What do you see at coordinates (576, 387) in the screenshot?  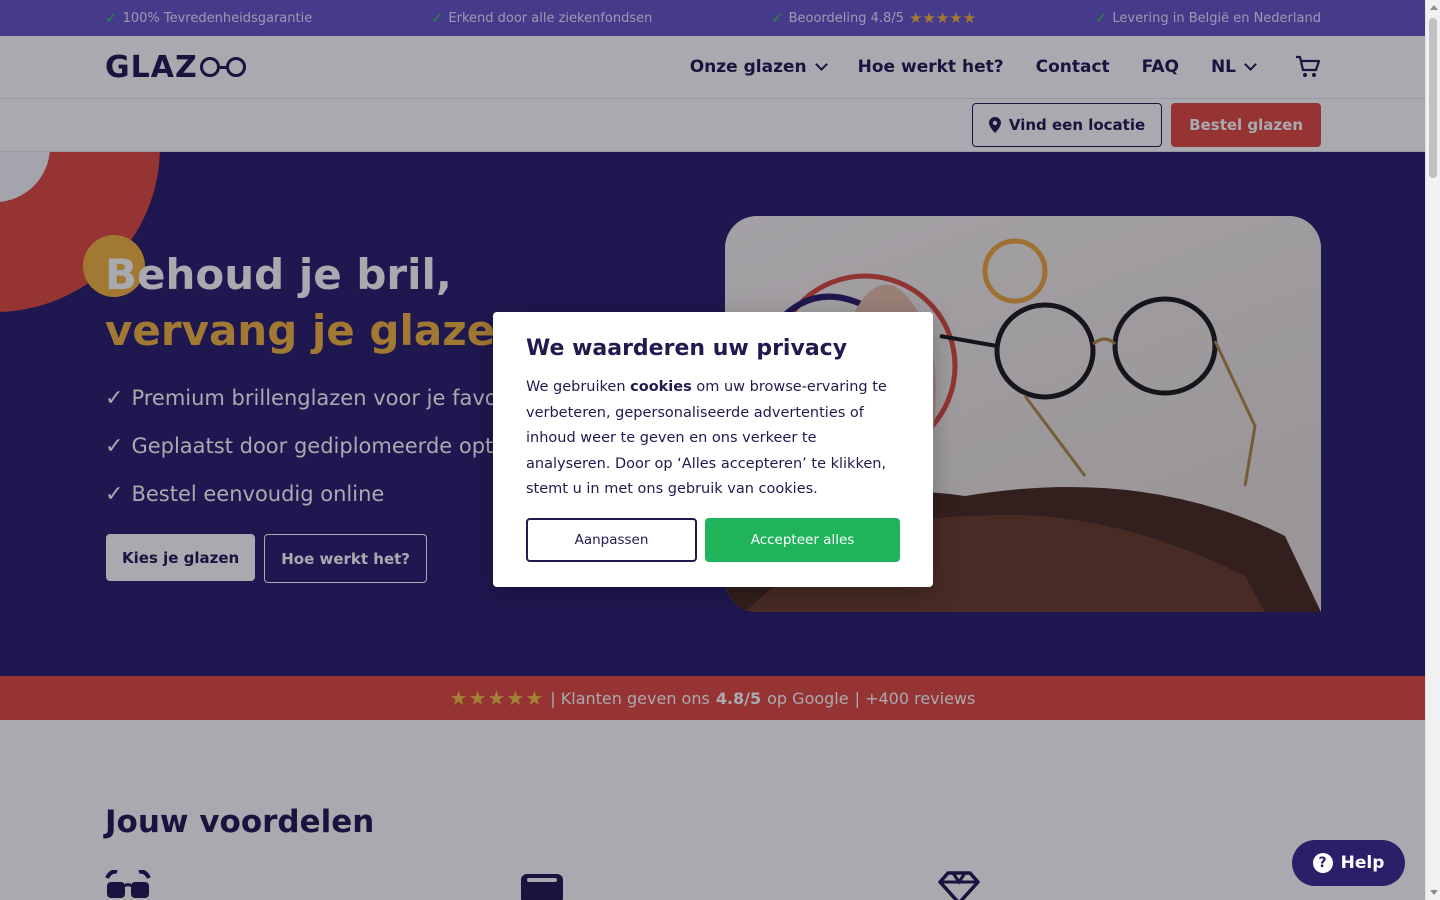 I see `cookie-text-before: We gebruiken` at bounding box center [576, 387].